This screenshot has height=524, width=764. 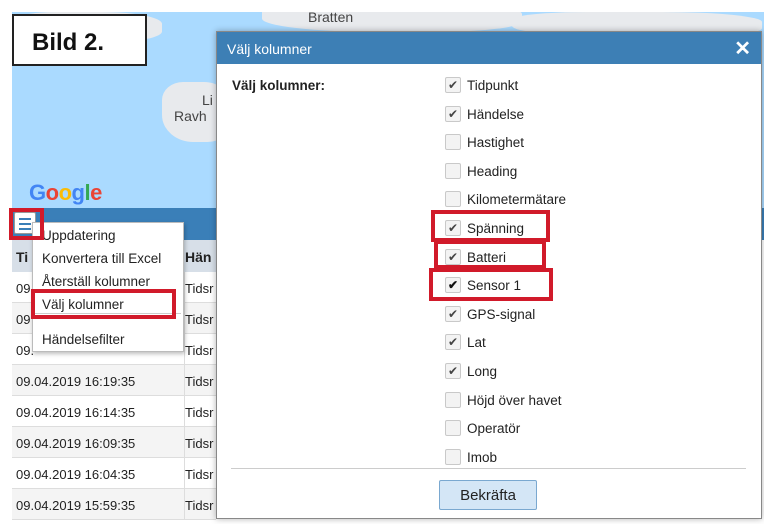 I want to click on map-land, so click(x=392, y=22).